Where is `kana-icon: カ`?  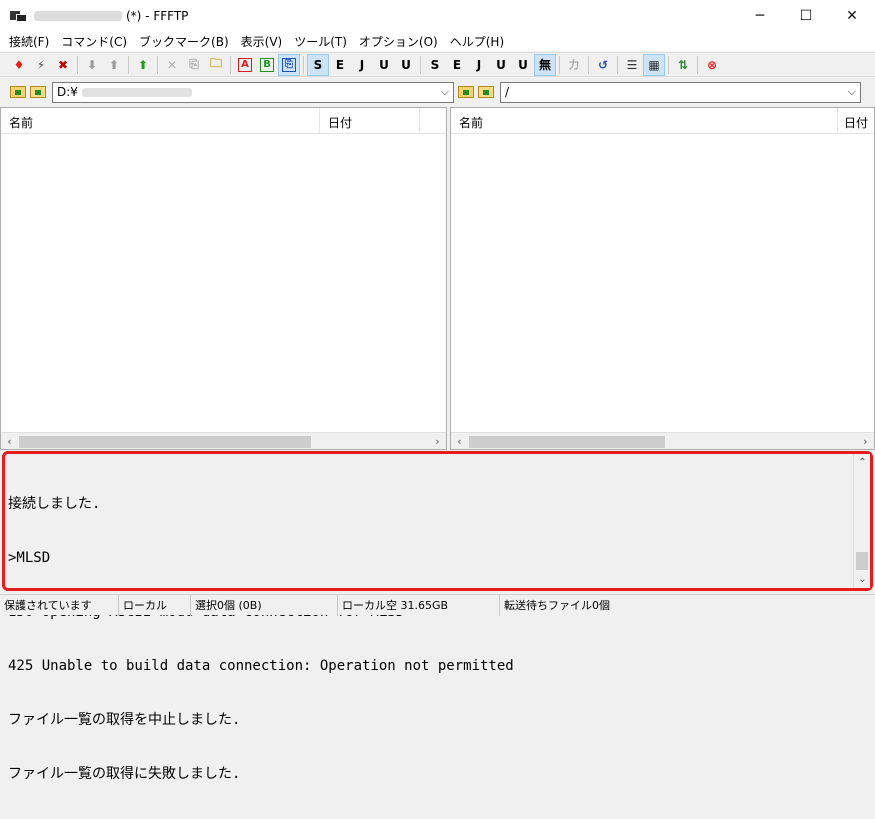 kana-icon: カ is located at coordinates (573, 65).